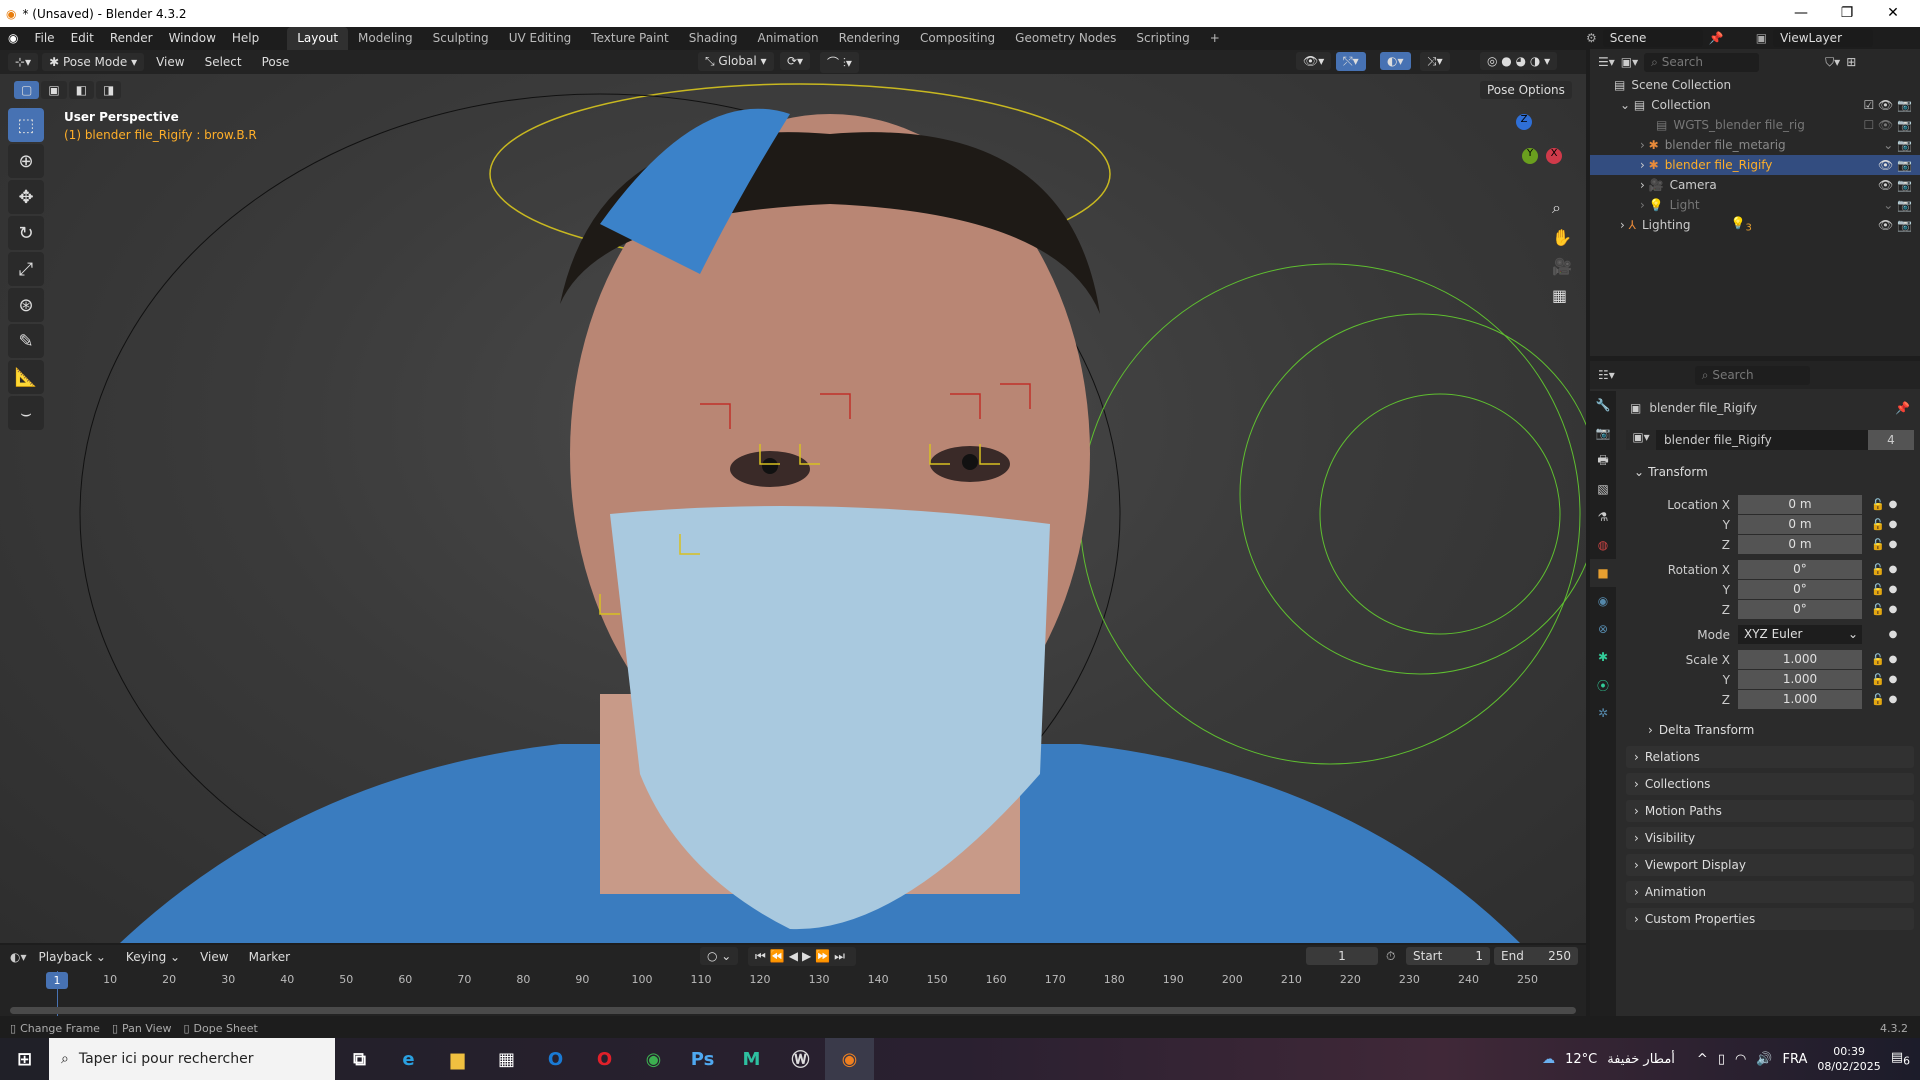 The width and height of the screenshot is (1920, 1080). Describe the element at coordinates (1770, 838) in the screenshot. I see `visibility-panel: › Visibility` at that location.